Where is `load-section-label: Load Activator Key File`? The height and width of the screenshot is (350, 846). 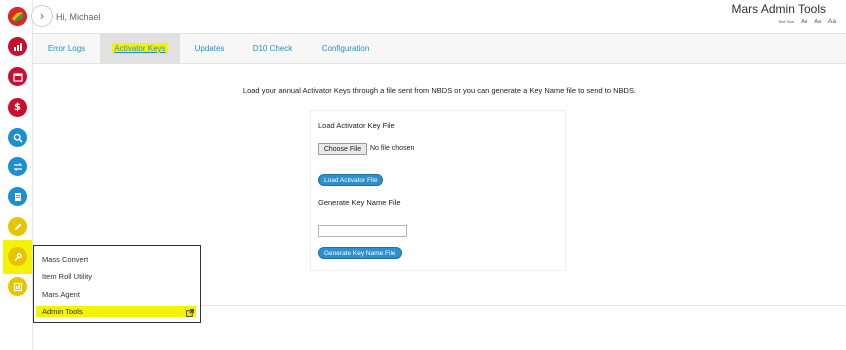 load-section-label: Load Activator Key File is located at coordinates (356, 125).